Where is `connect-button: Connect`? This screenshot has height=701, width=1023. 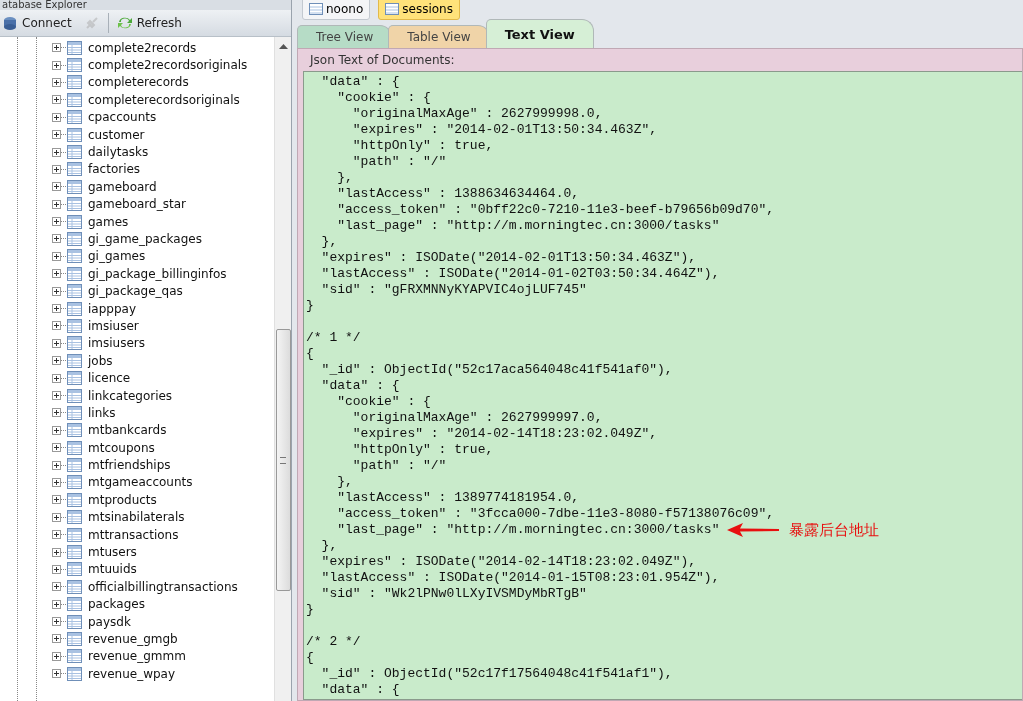
connect-button: Connect is located at coordinates (38, 23).